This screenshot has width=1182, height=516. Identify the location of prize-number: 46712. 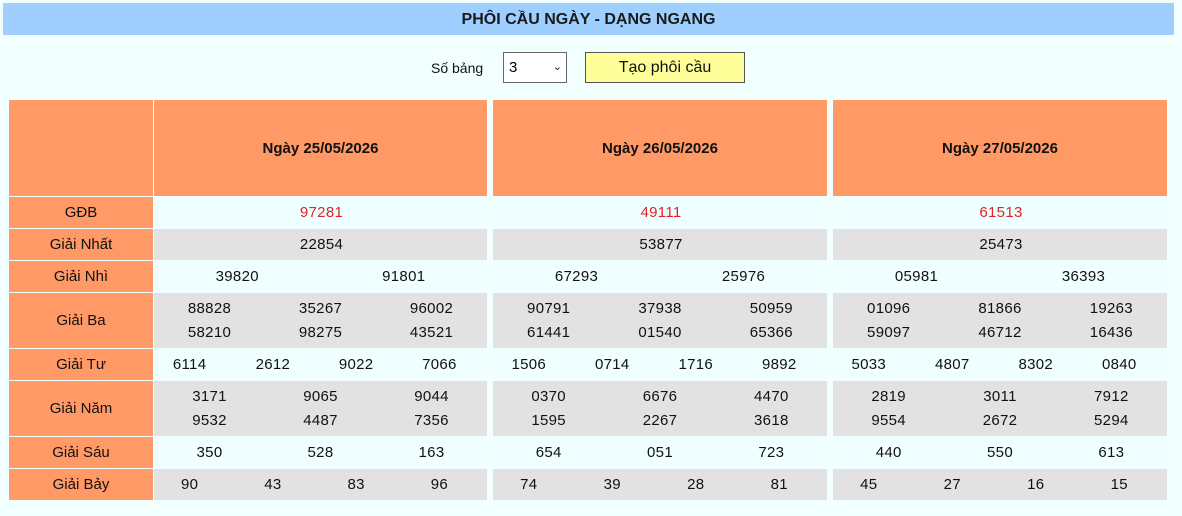
(1000, 332).